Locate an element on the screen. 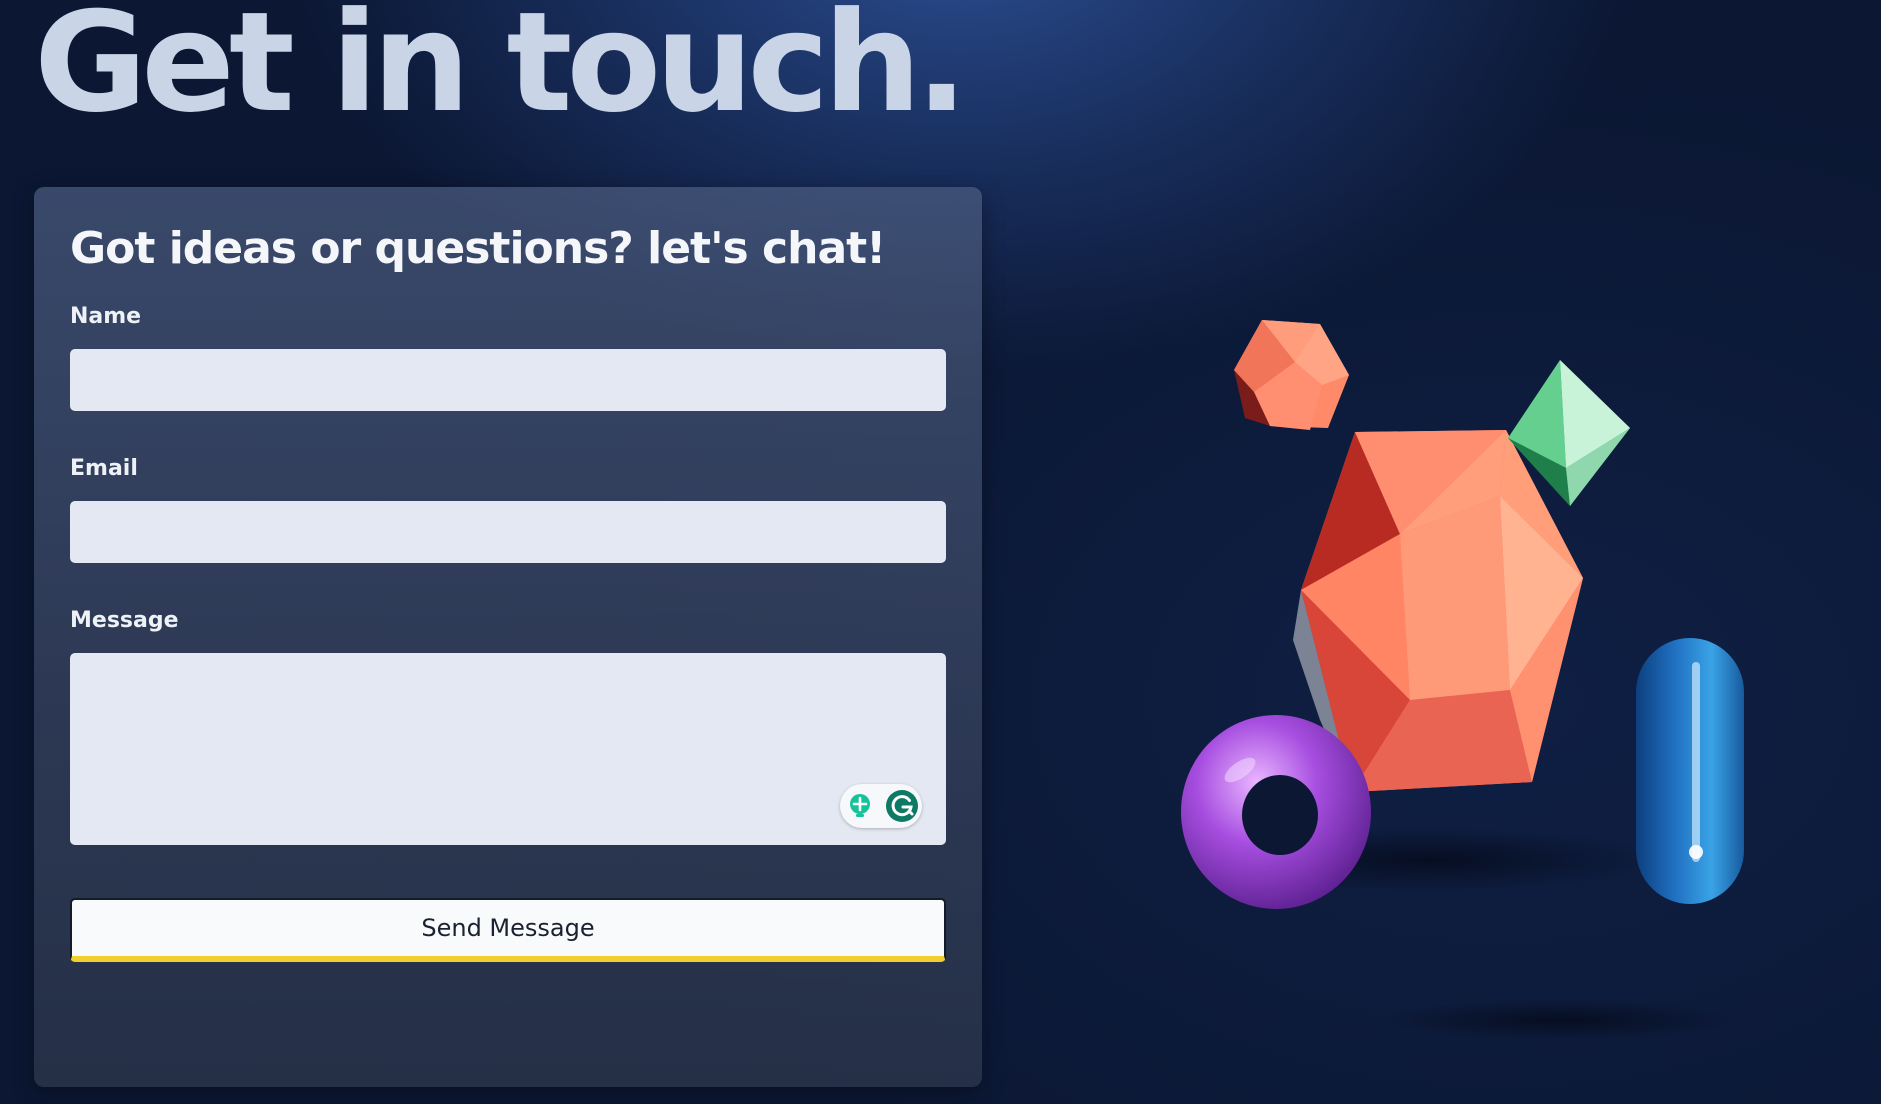 The height and width of the screenshot is (1104, 1881). email-input is located at coordinates (508, 532).